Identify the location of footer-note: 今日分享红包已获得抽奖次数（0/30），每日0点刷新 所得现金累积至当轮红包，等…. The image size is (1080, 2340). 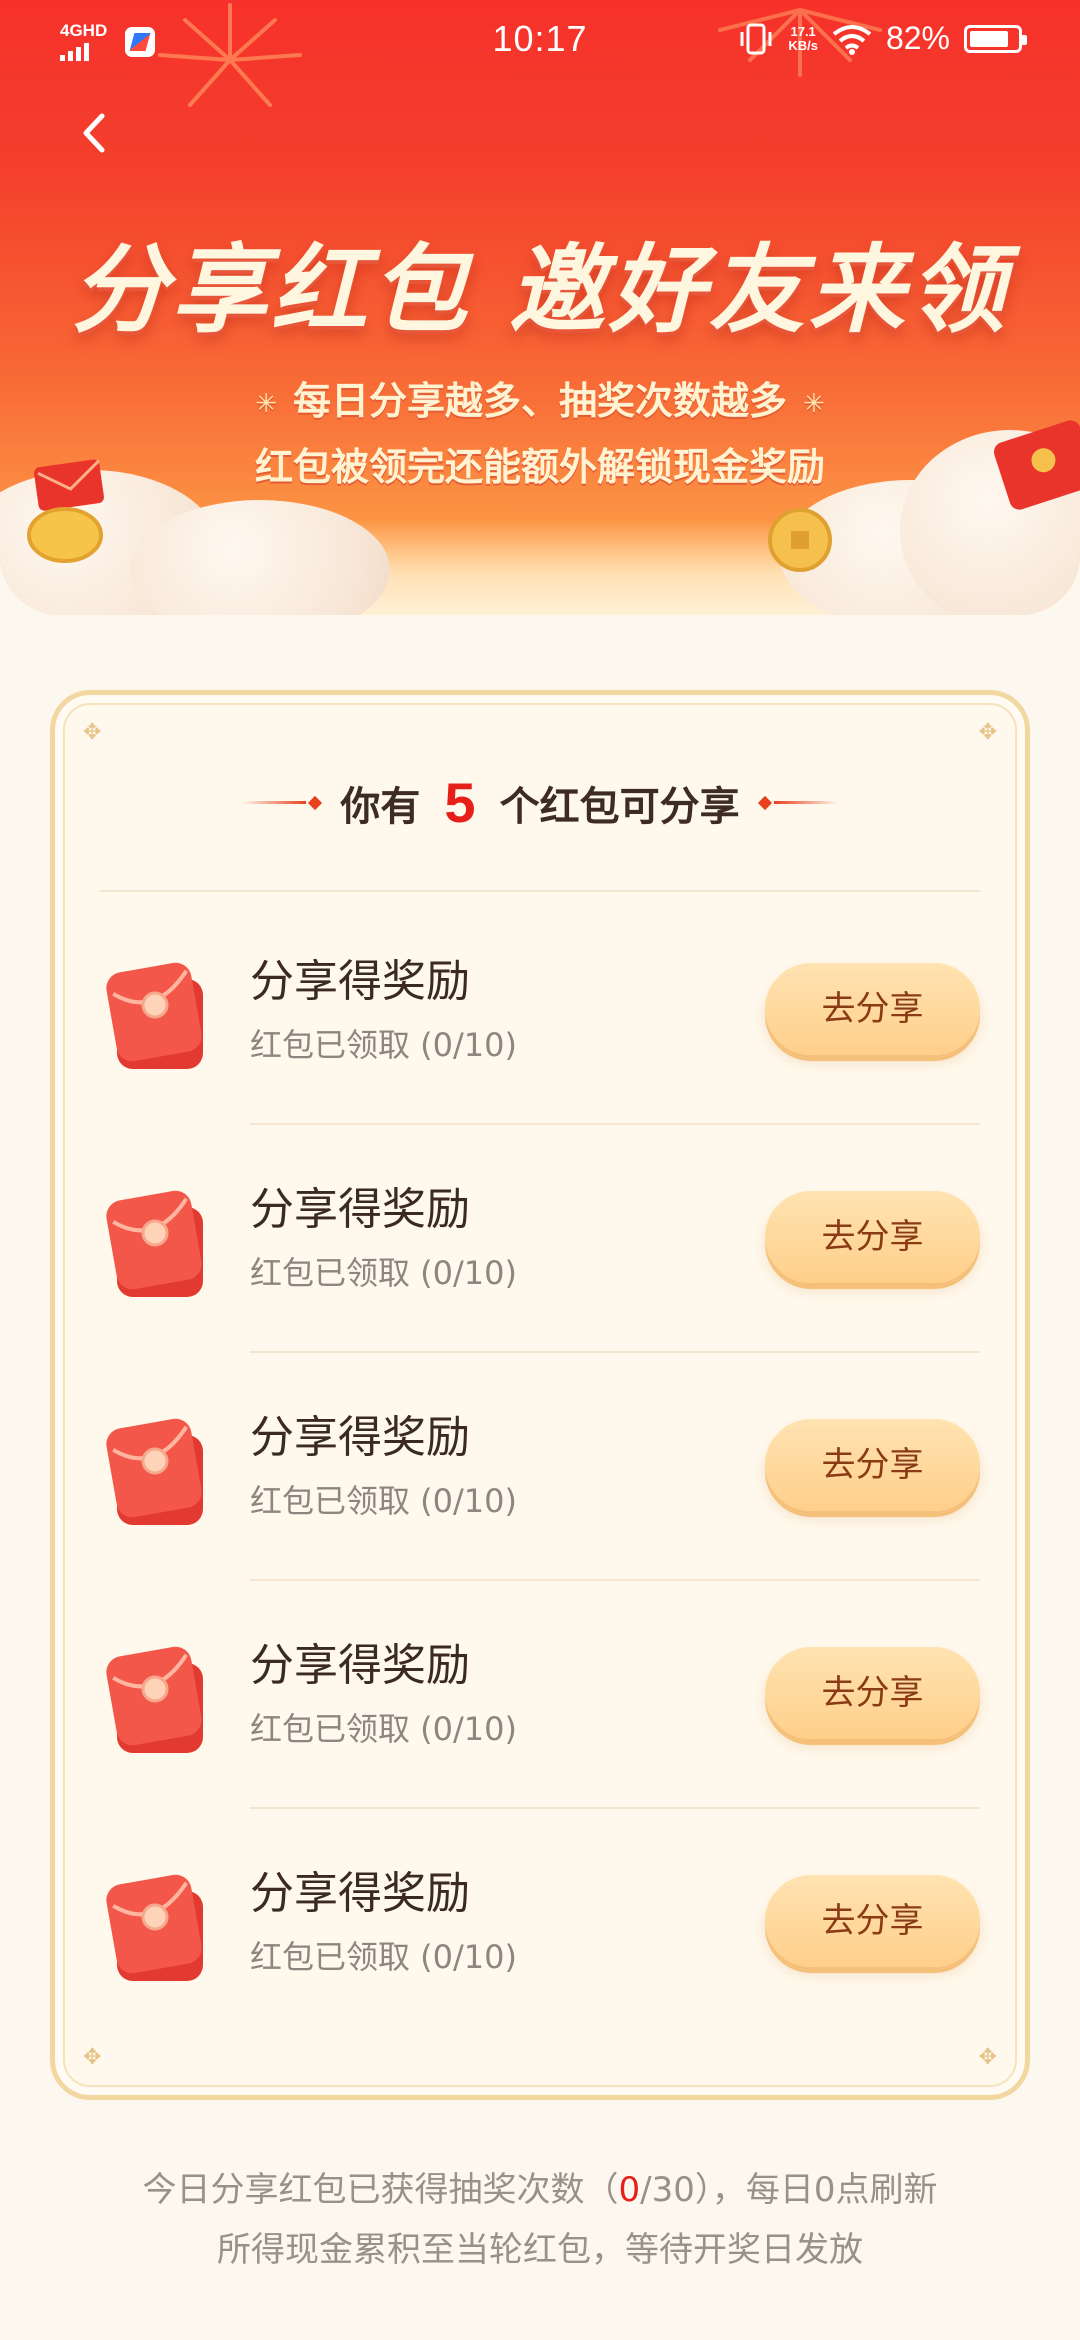
(540, 2220).